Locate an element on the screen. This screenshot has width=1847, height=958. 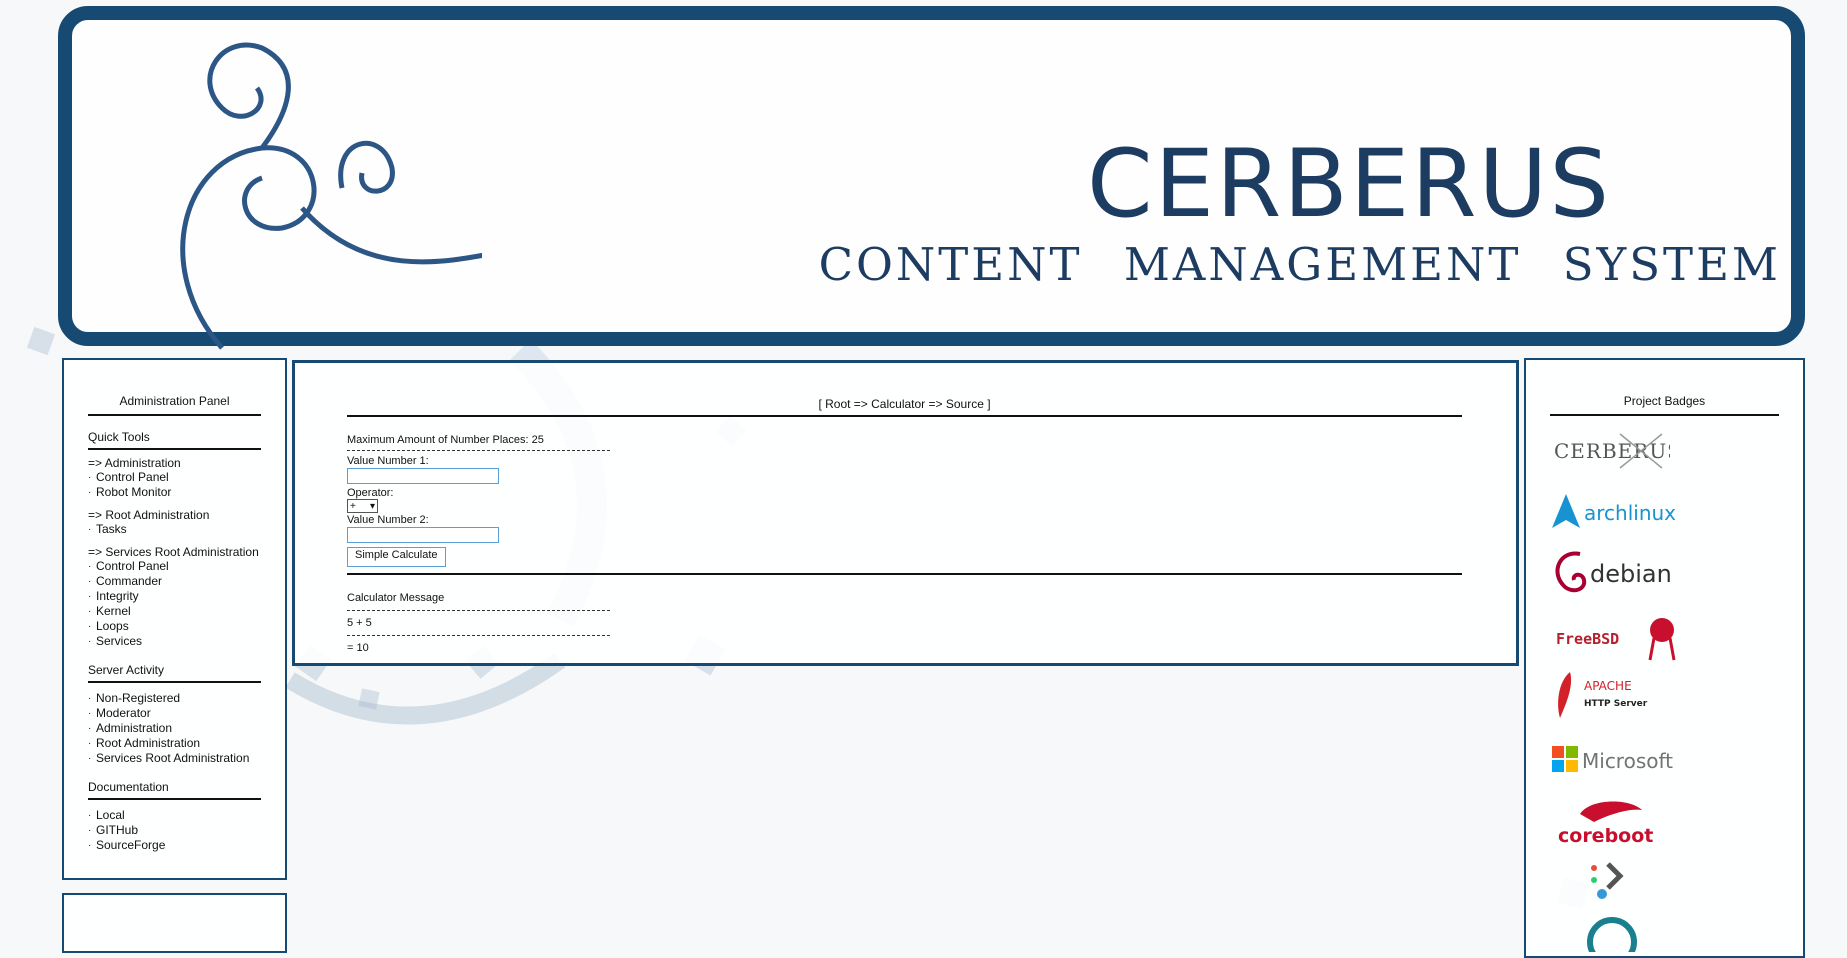
badge-archlinux: archlinux is located at coordinates (1620, 512).